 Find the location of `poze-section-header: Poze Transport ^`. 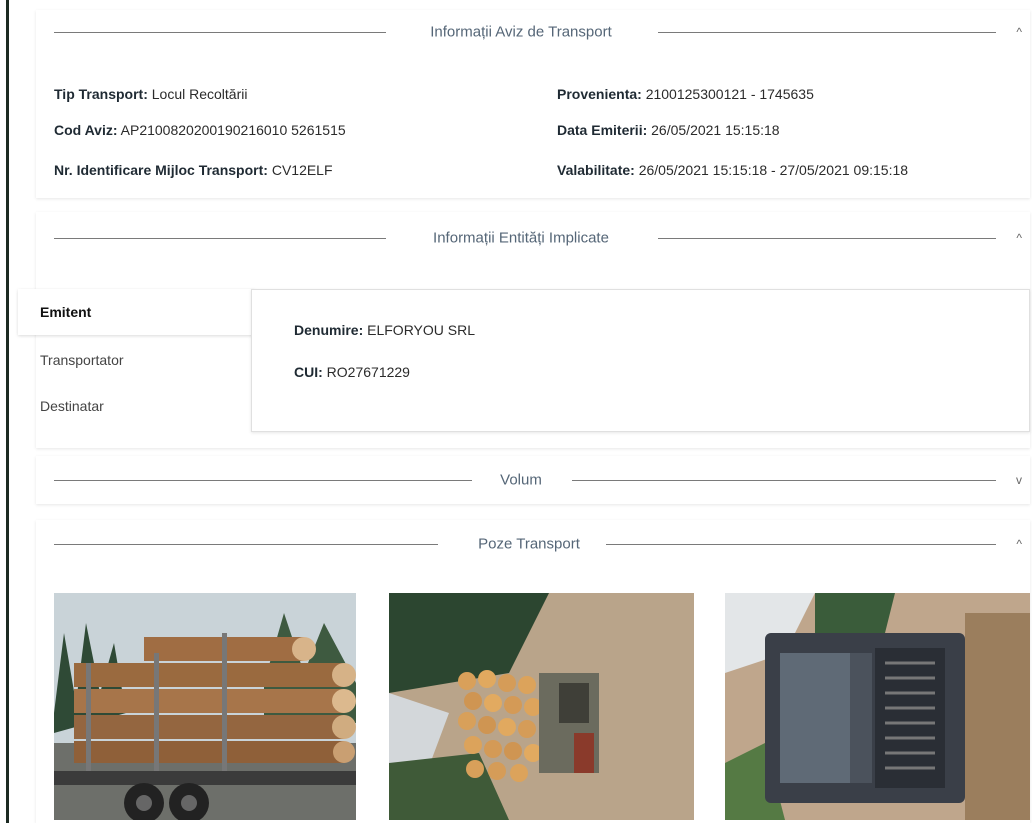

poze-section-header: Poze Transport ^ is located at coordinates (533, 544).